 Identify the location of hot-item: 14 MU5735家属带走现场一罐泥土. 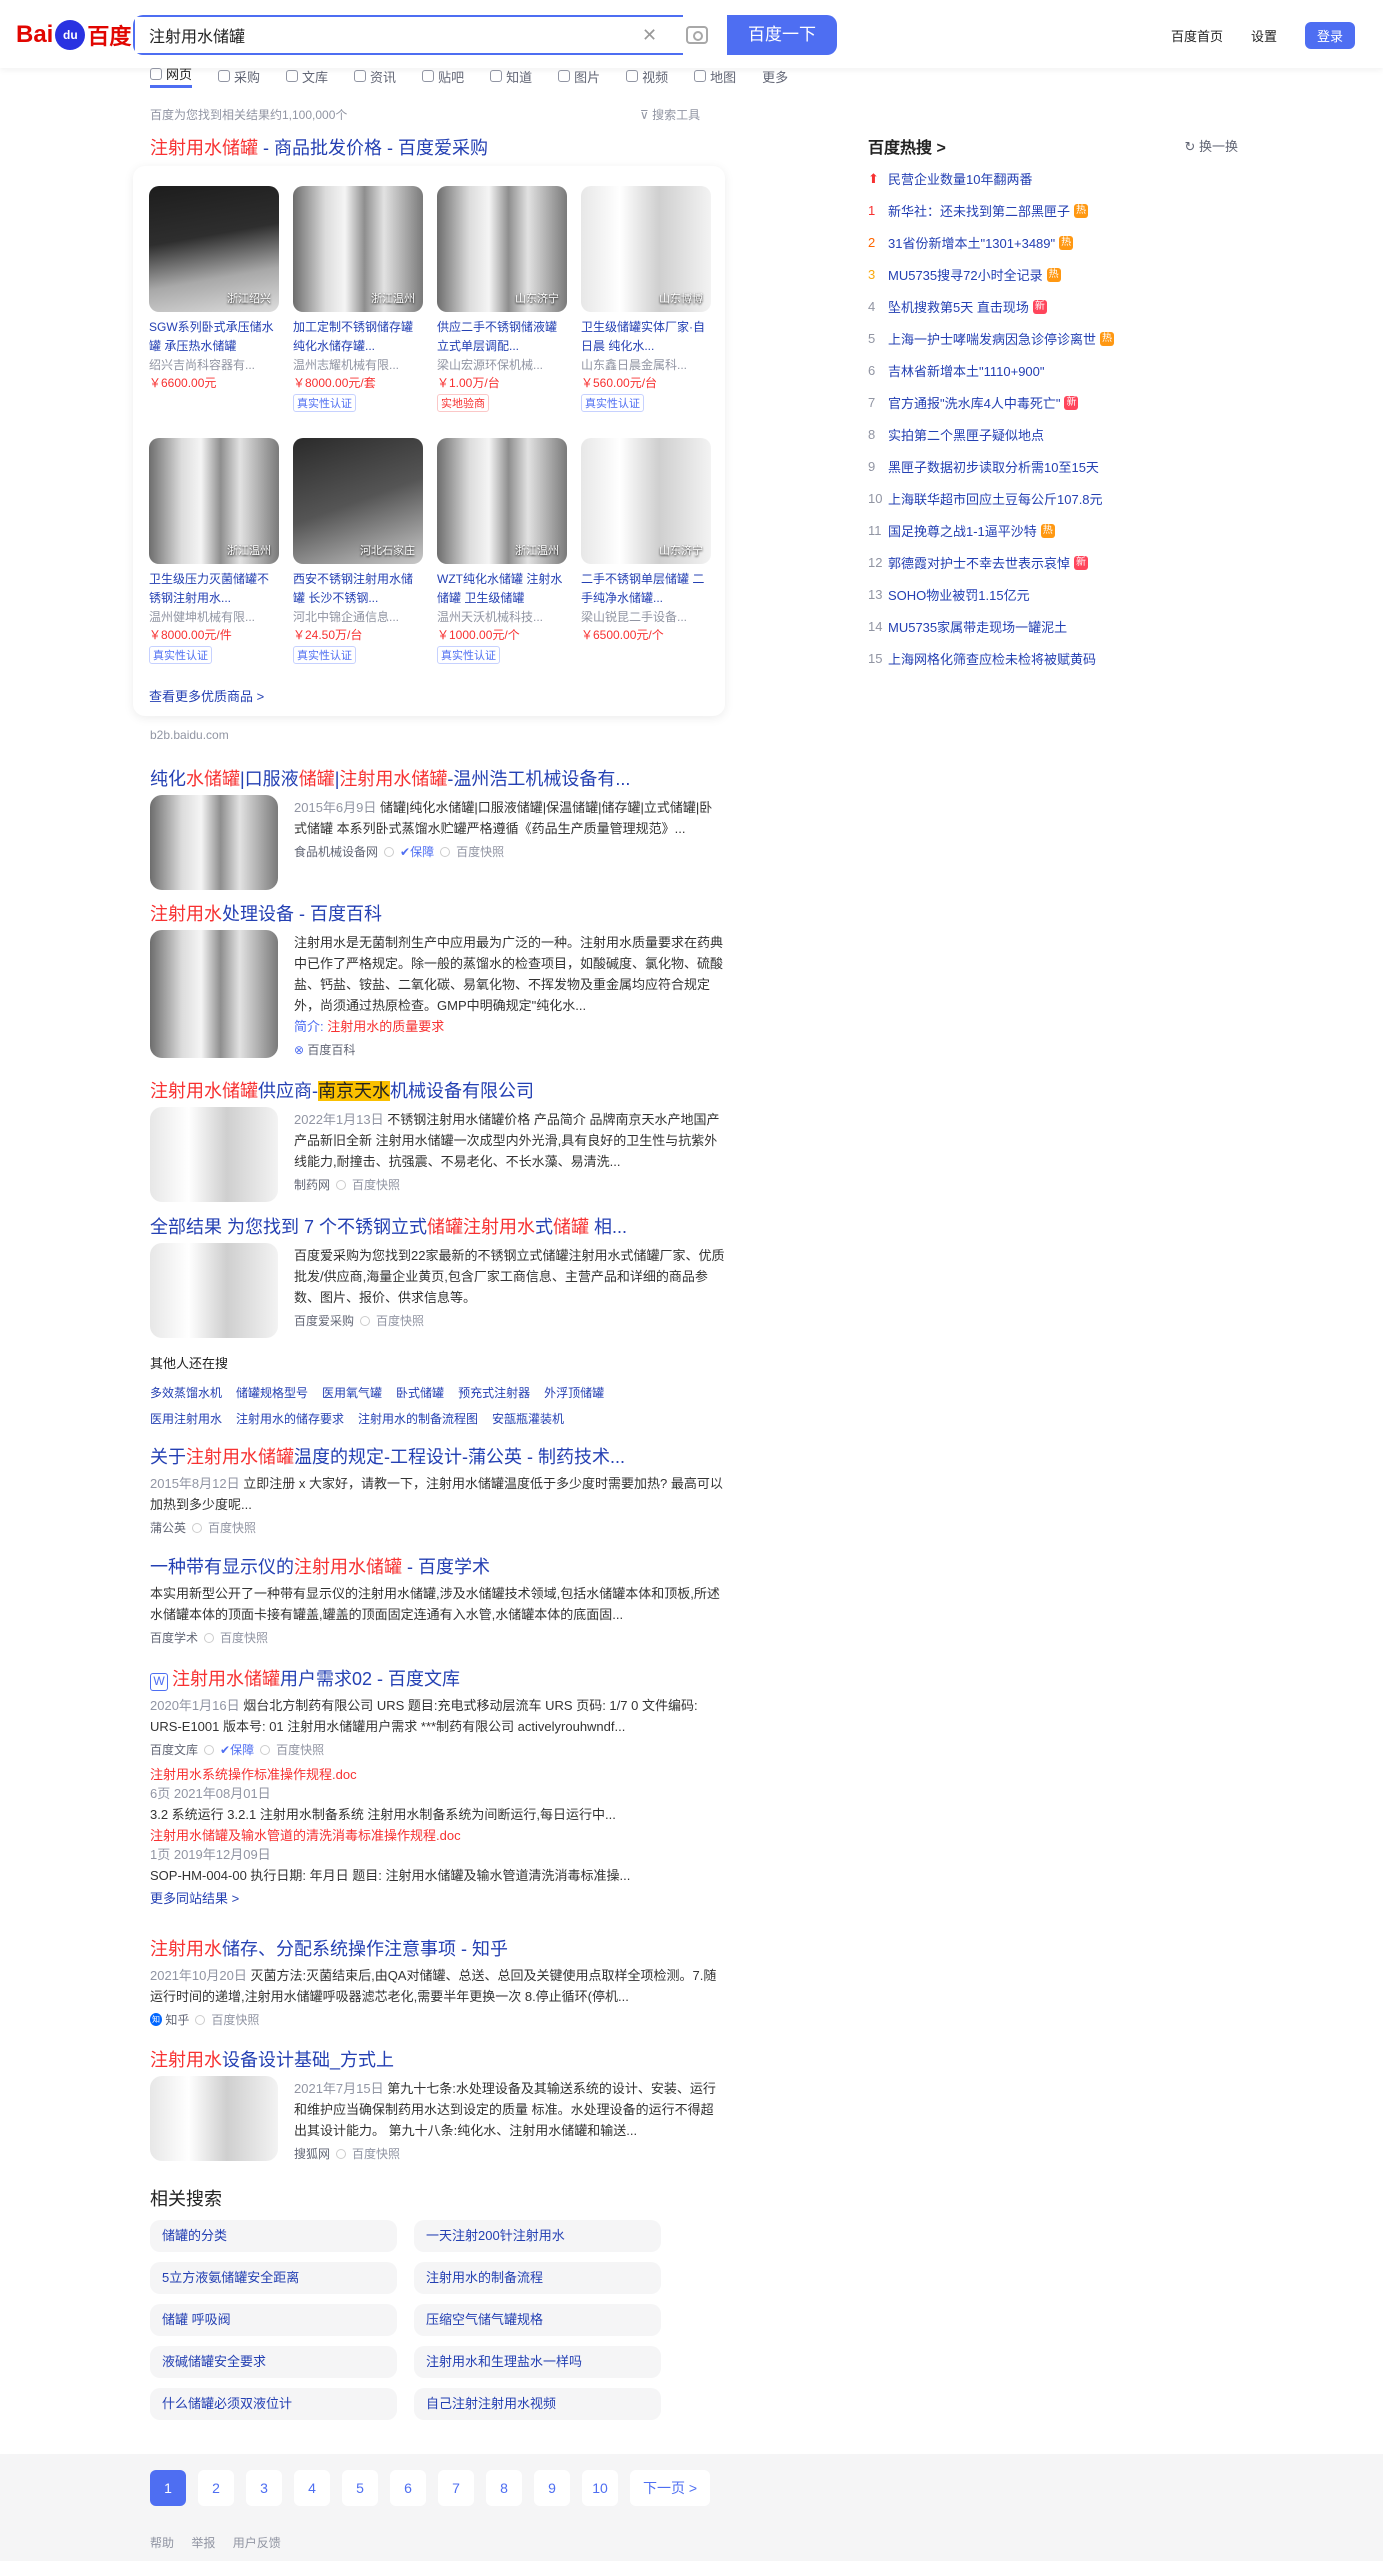
(967, 626).